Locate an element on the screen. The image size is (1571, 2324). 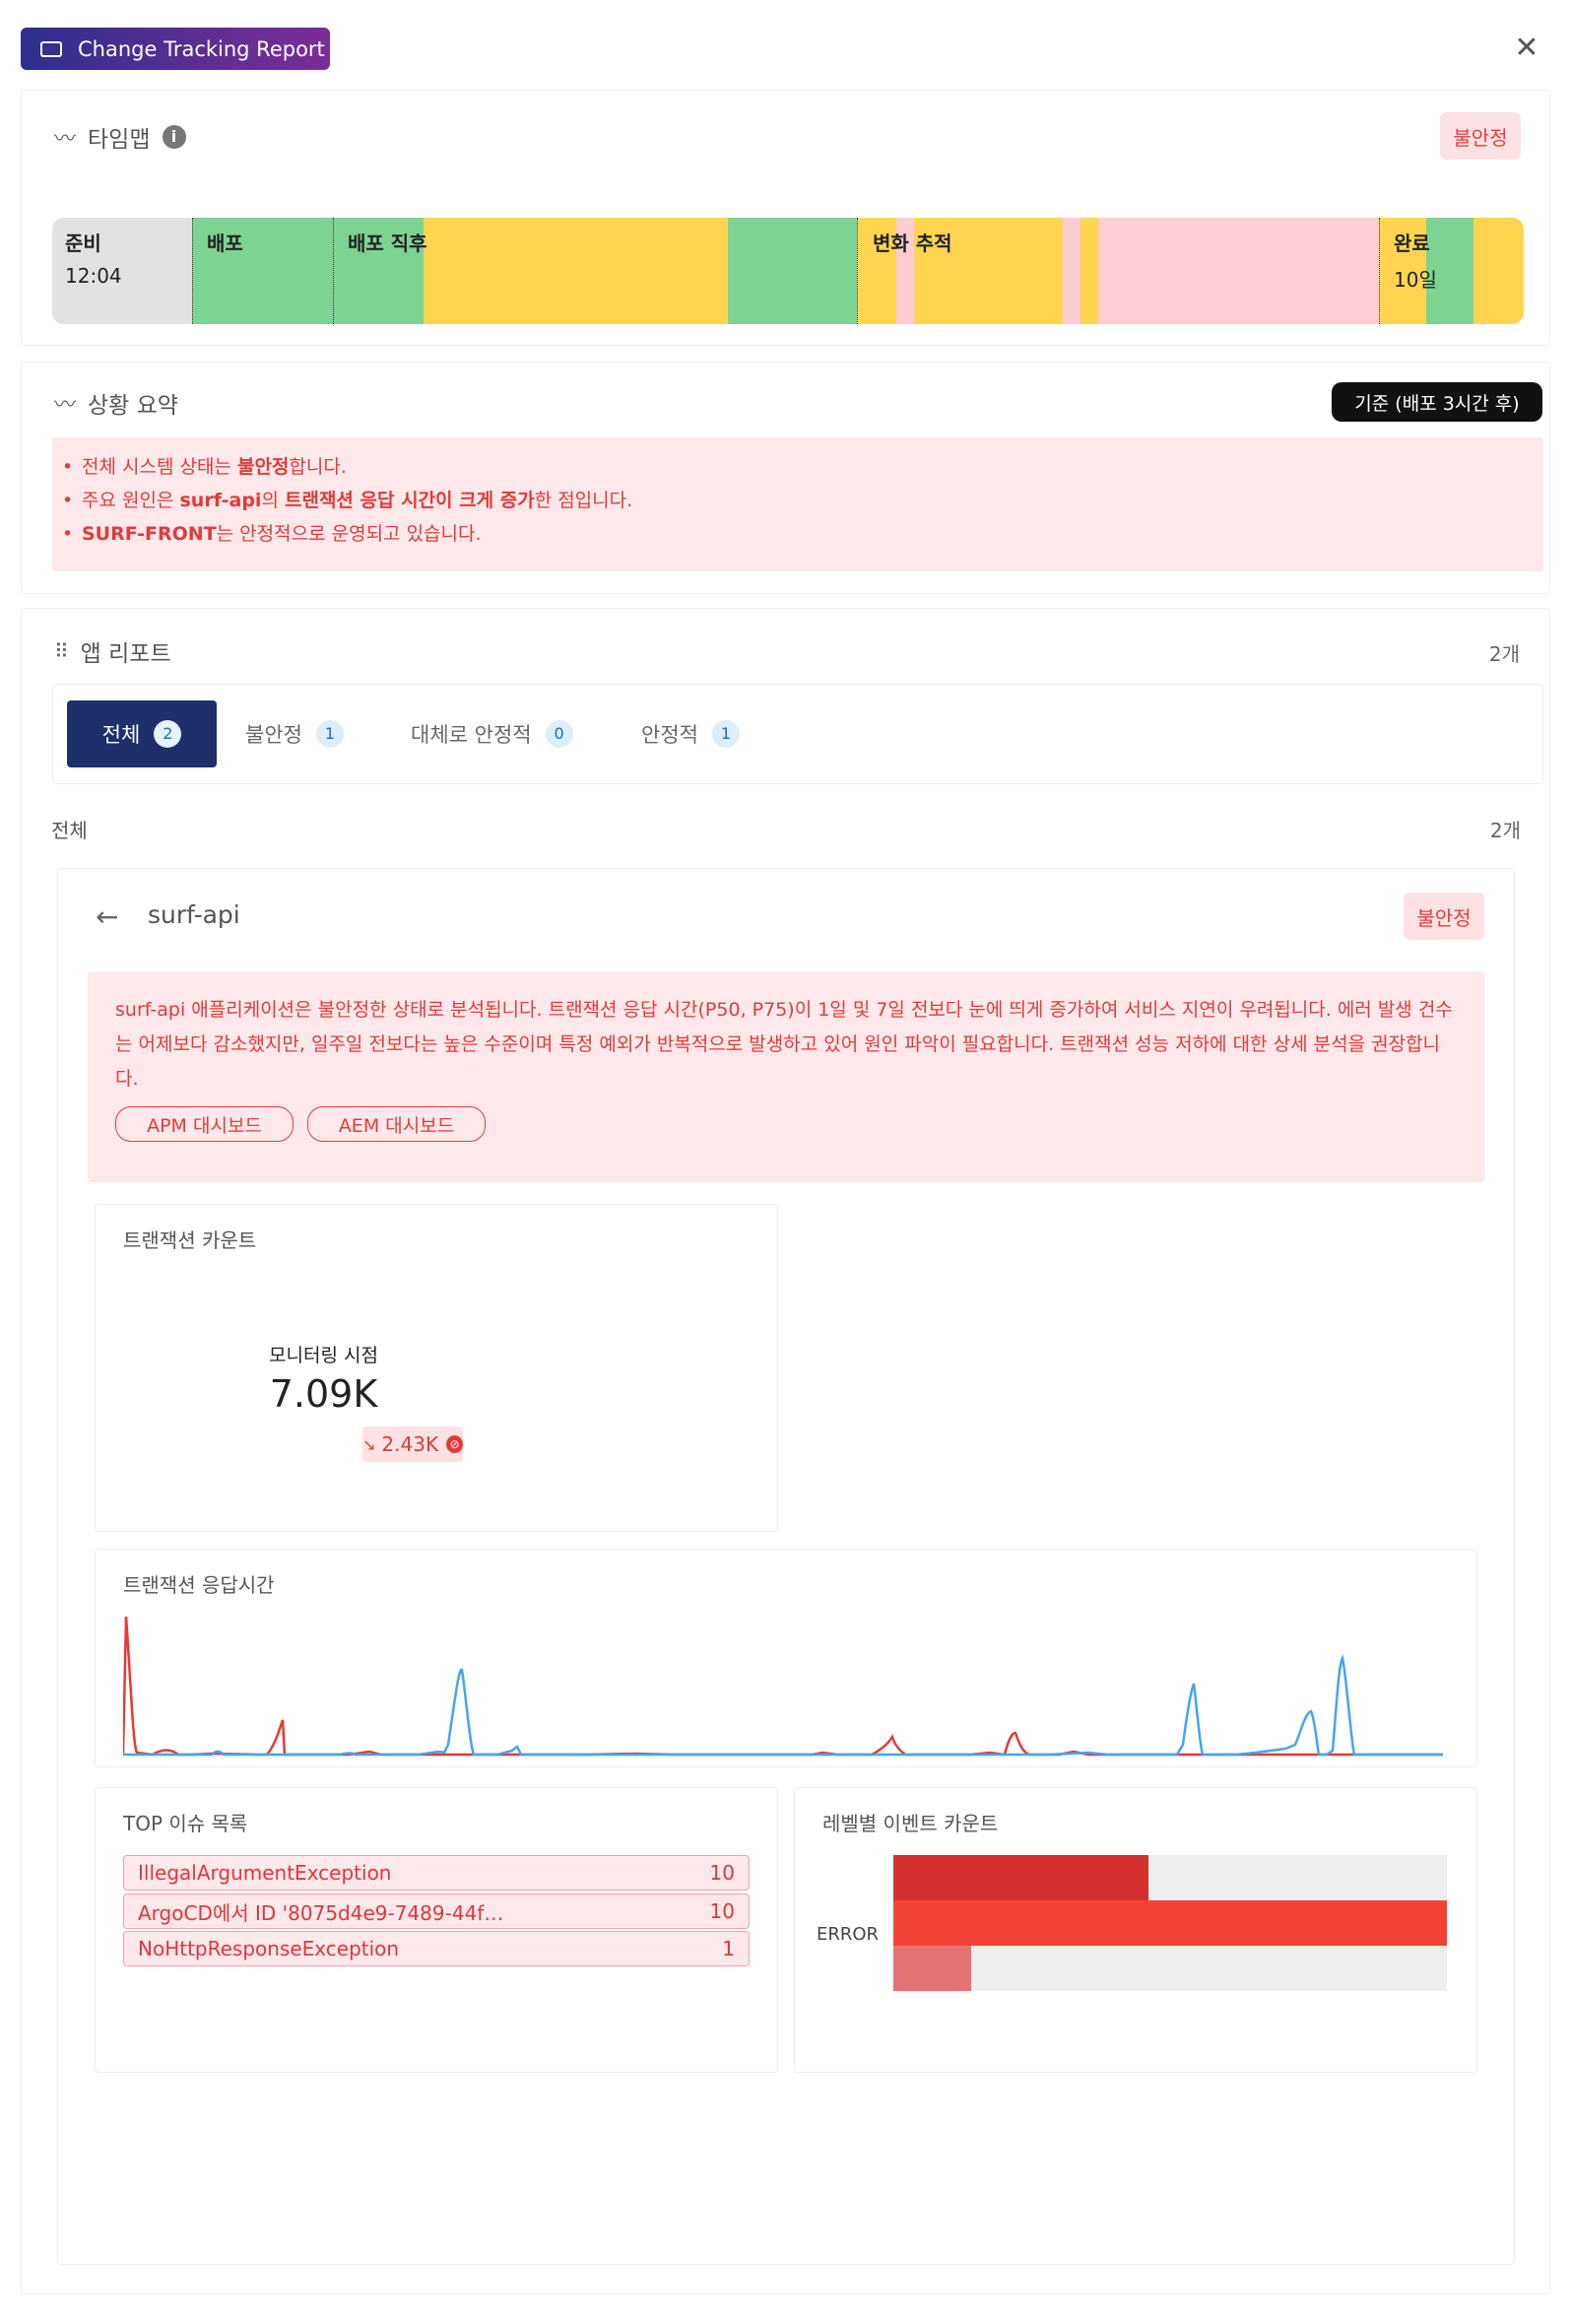
tab-stable: 안정적 1 is located at coordinates (690, 733).